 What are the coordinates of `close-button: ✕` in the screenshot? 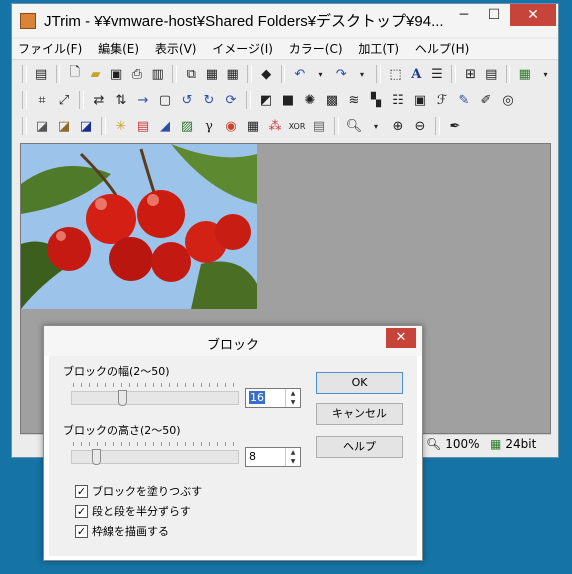 It's located at (533, 15).